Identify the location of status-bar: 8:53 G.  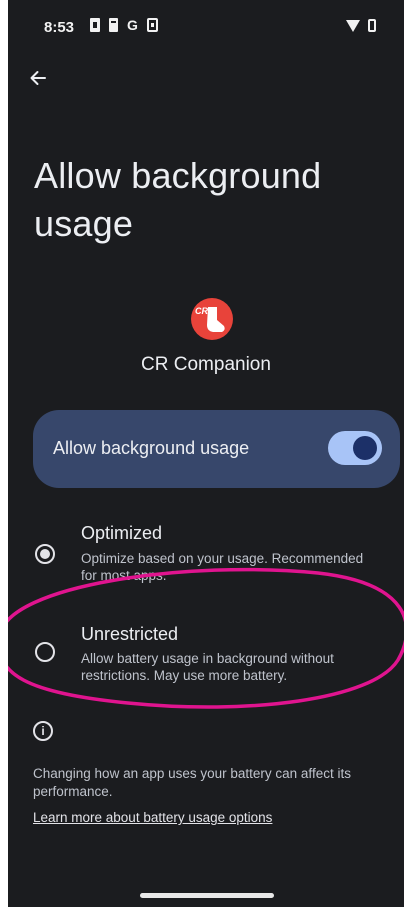
(206, 28).